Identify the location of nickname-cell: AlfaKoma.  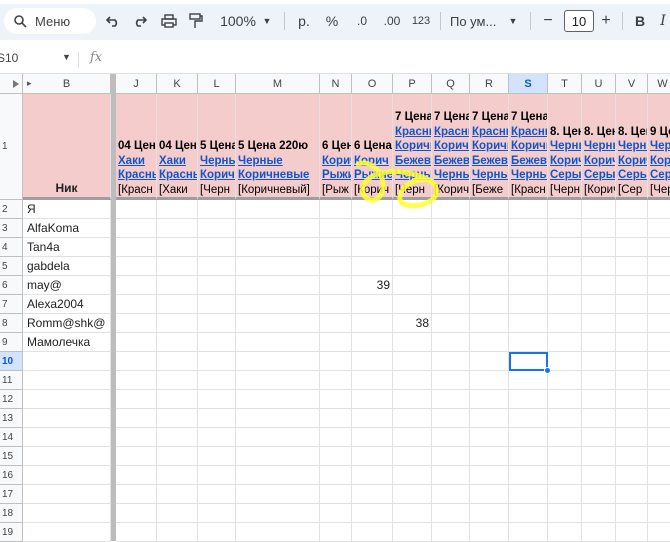
(67, 228).